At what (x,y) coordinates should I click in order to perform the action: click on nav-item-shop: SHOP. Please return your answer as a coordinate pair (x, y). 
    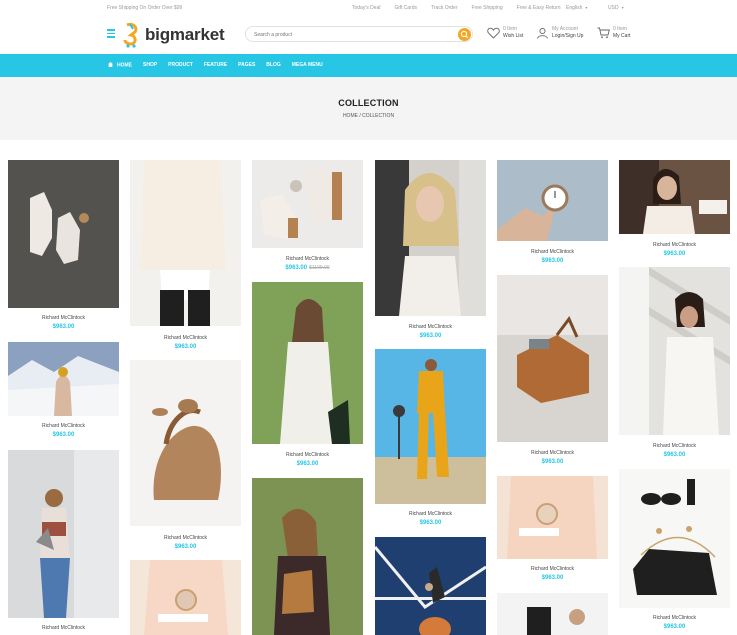
    Looking at the image, I should click on (150, 65).